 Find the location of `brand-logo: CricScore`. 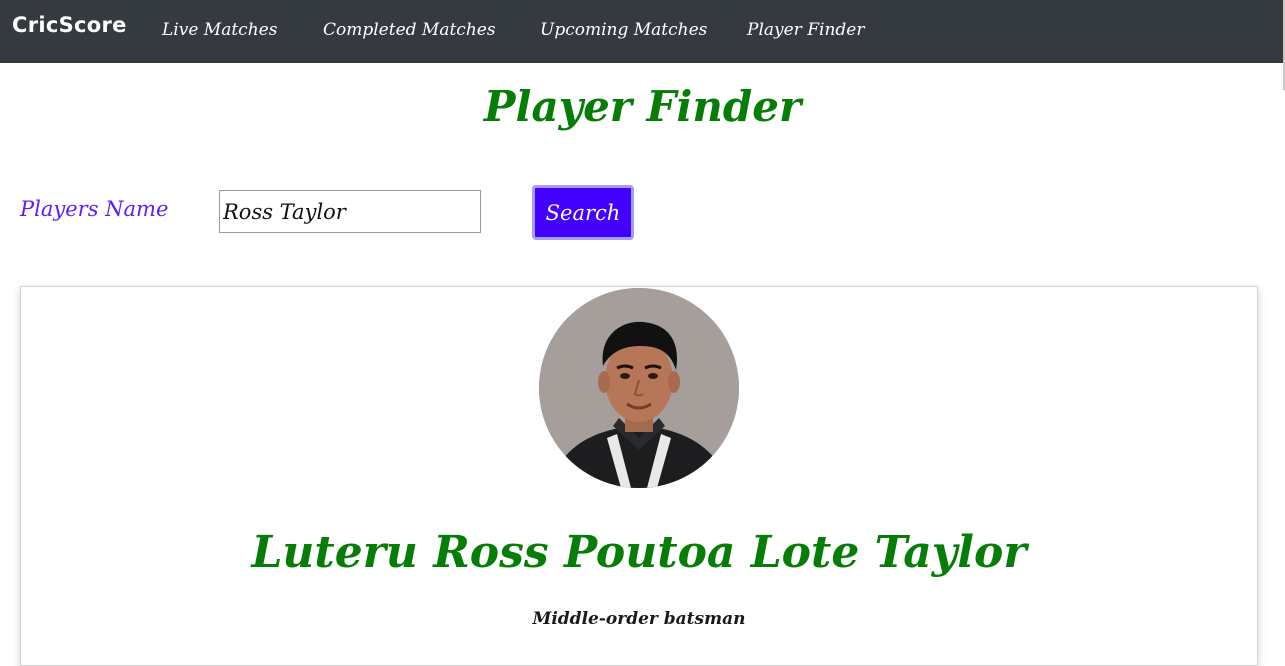

brand-logo: CricScore is located at coordinates (69, 25).